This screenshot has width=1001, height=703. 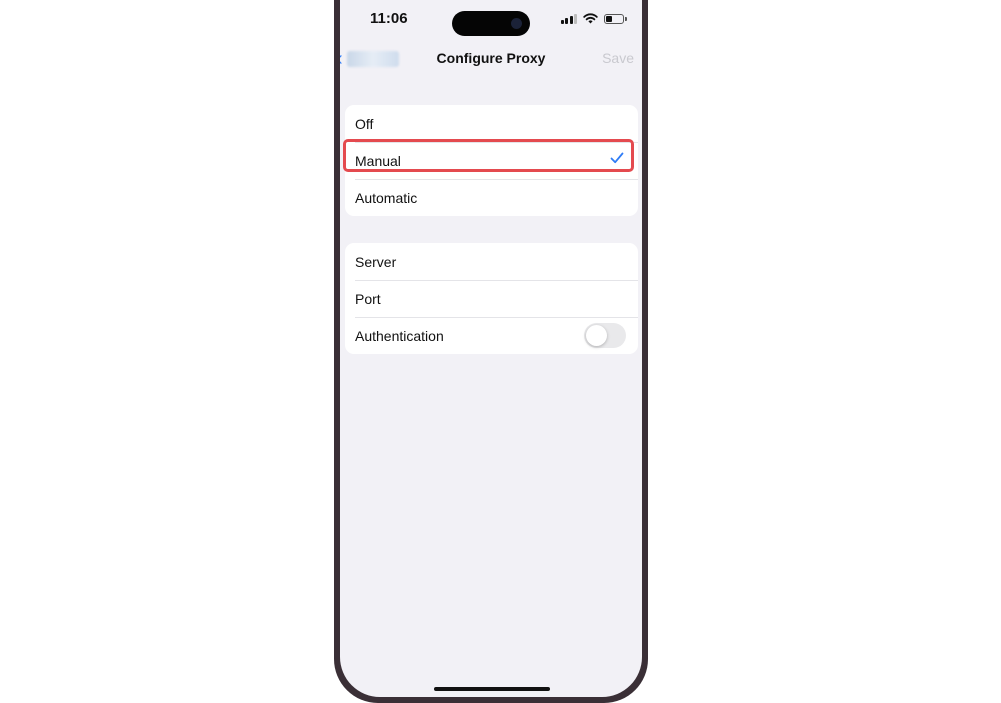 I want to click on cellular-signal-icon, so click(x=568, y=18).